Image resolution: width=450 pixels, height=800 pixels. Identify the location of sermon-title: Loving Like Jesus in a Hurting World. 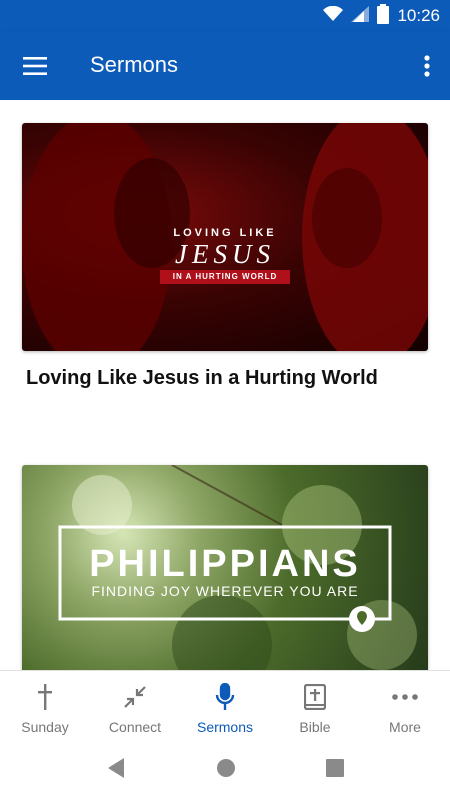
(227, 378).